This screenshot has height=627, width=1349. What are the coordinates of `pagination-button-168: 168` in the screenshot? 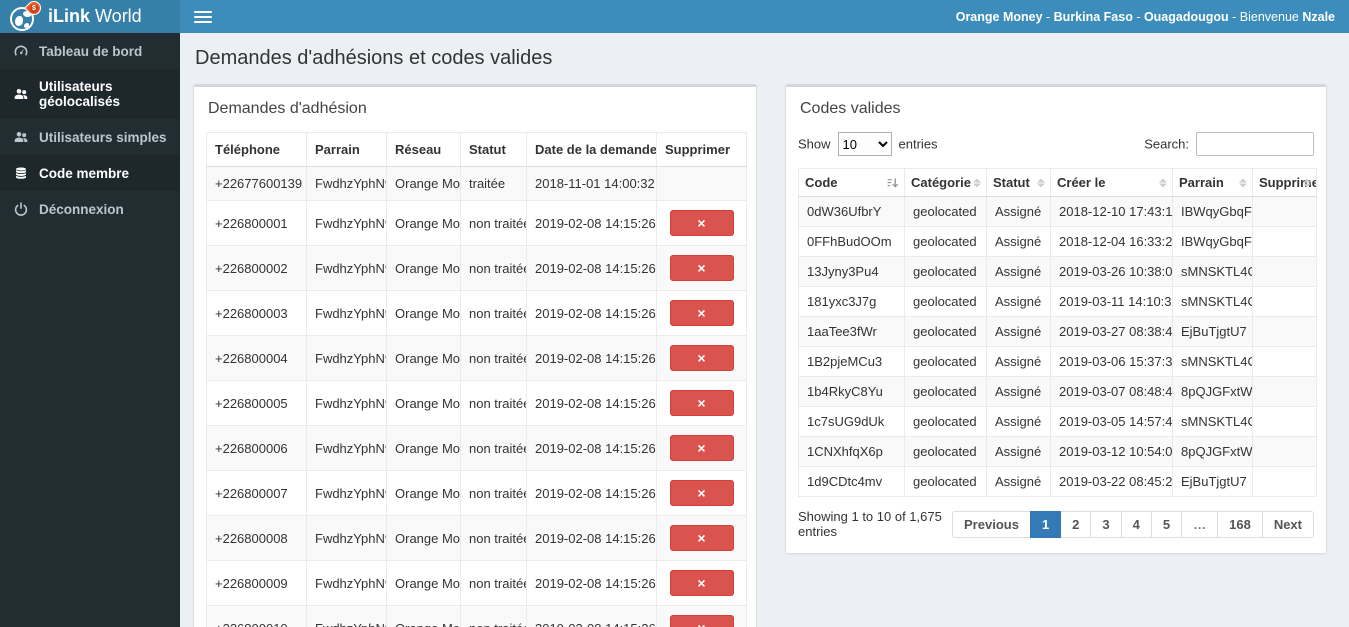 It's located at (1240, 524).